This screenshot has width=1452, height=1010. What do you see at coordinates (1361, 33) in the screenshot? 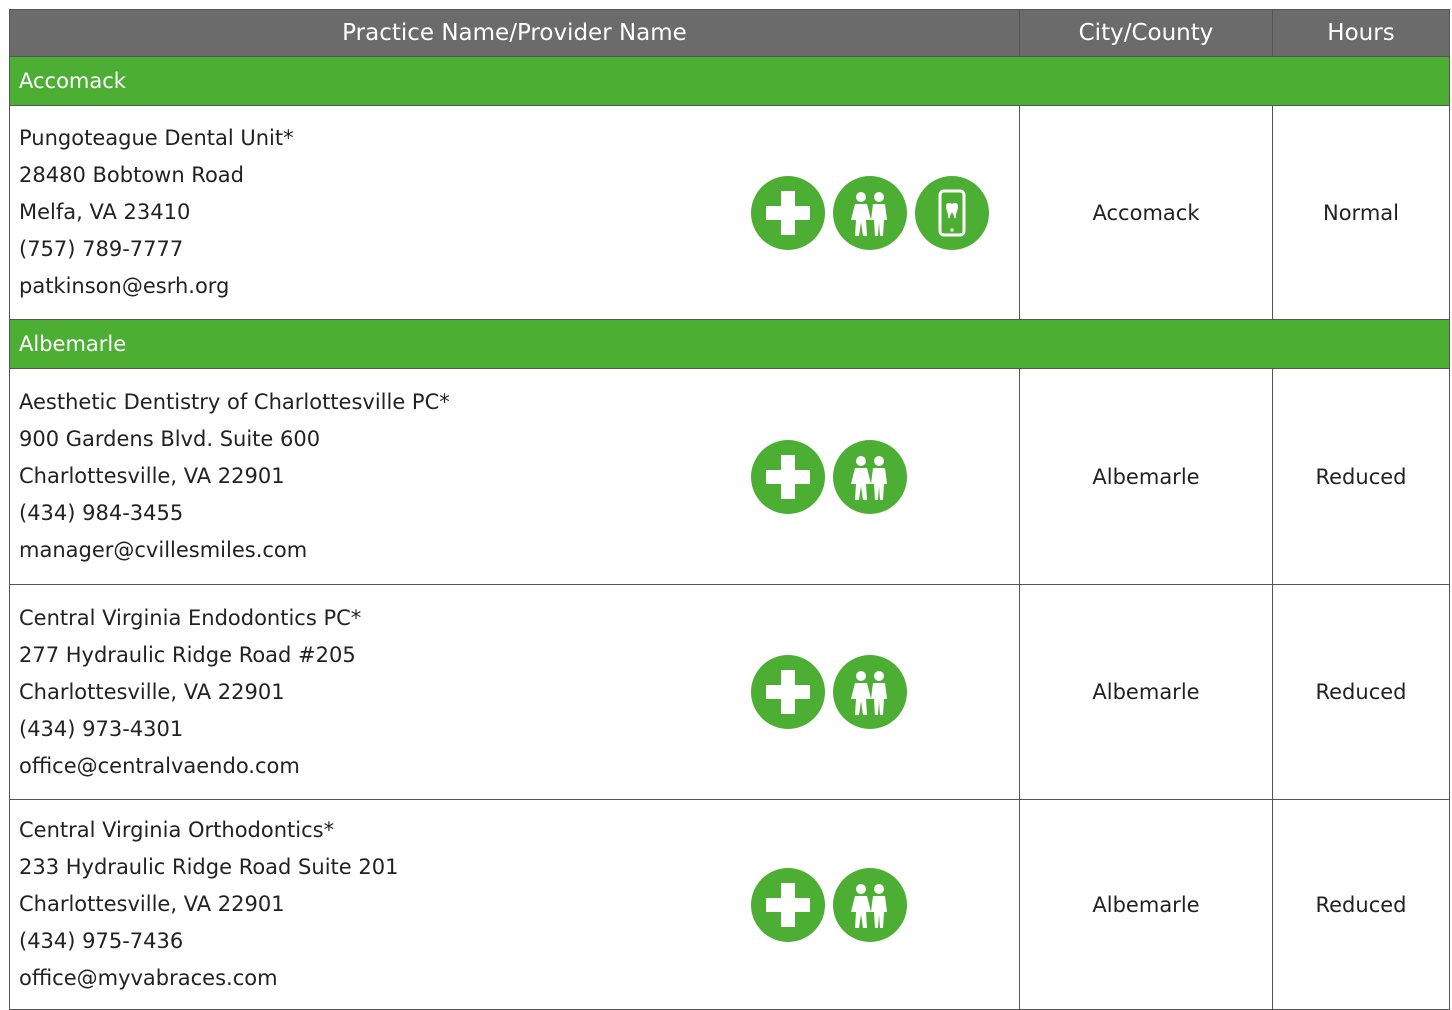
I see `header-hours: Hours` at bounding box center [1361, 33].